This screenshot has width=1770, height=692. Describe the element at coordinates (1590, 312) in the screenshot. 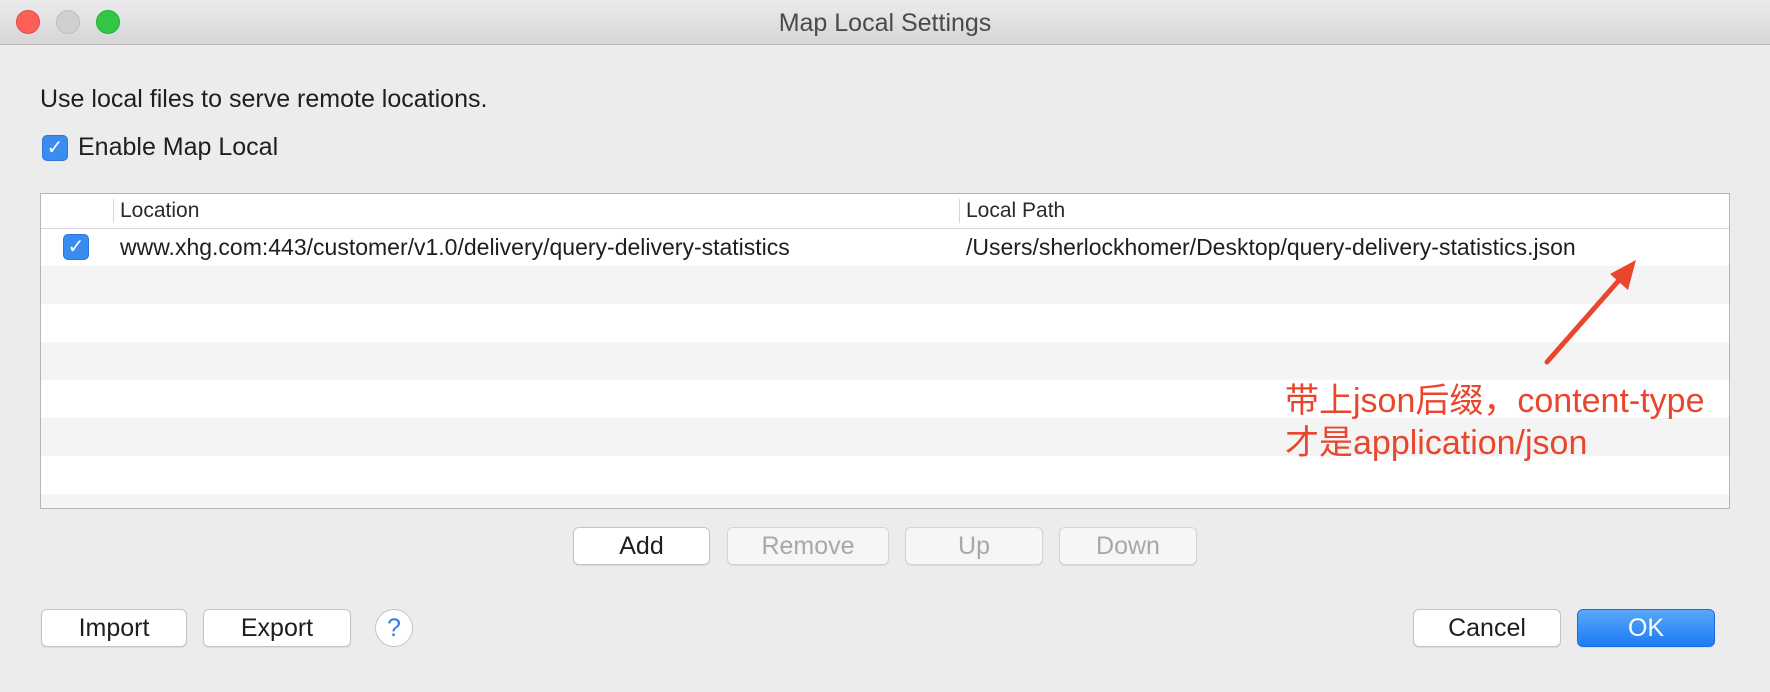

I see `annotation-arrow-icon` at that location.